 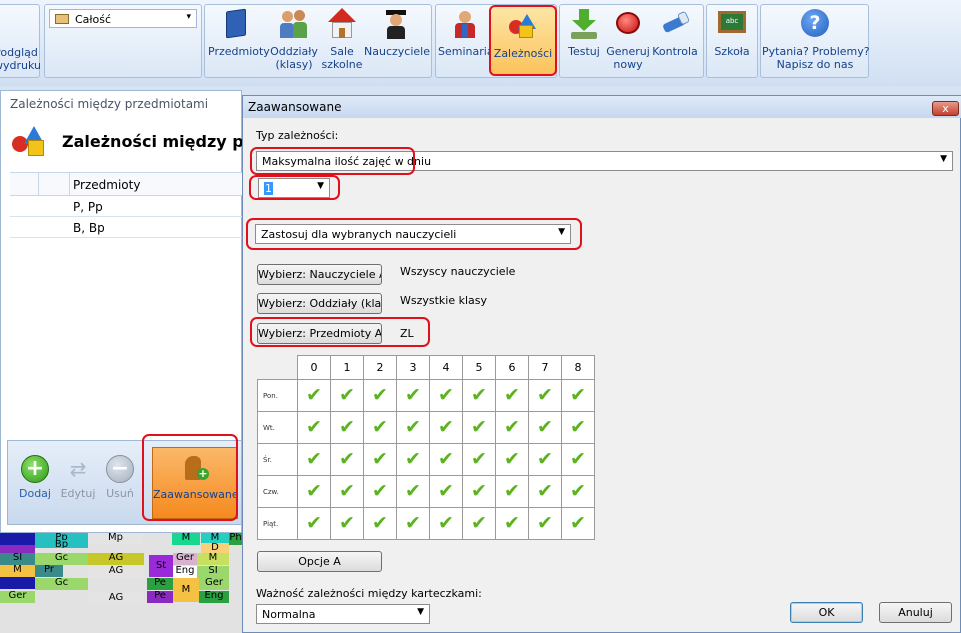 I want to click on table-row: P, Pp, so click(x=126, y=206).